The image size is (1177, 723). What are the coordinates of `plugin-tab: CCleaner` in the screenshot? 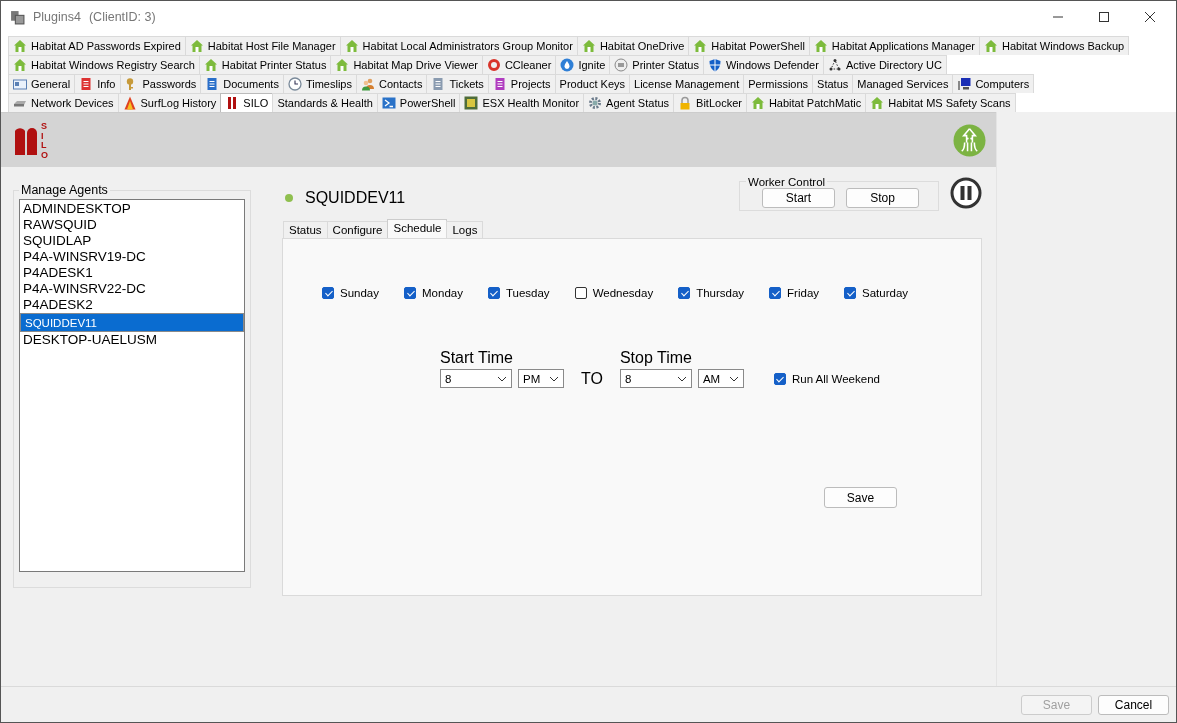 It's located at (519, 64).